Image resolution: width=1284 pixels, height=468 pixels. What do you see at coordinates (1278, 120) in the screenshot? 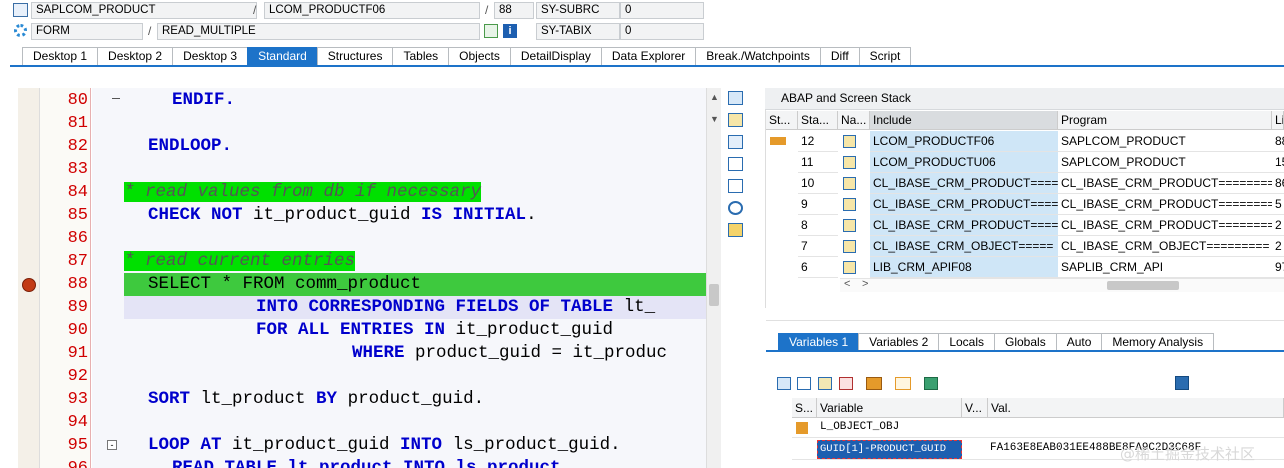
I see `stack-column-header: Li` at bounding box center [1278, 120].